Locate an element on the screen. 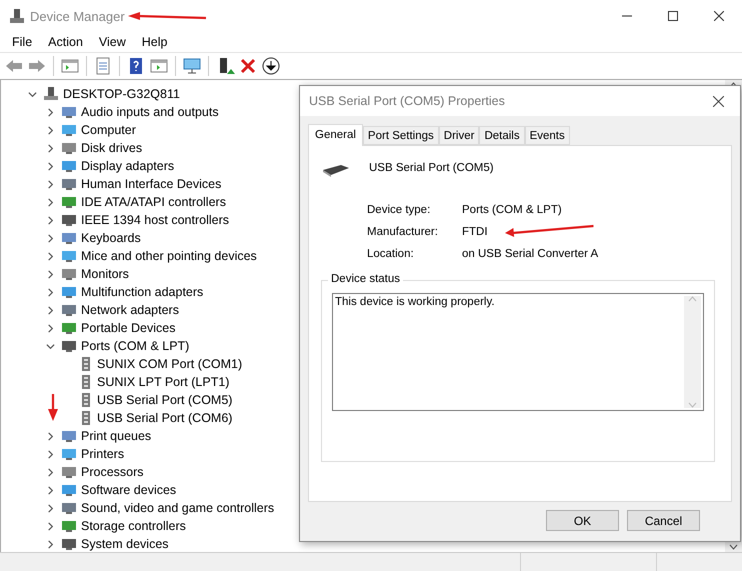 The height and width of the screenshot is (571, 742). property-value: on USB Serial Converter A is located at coordinates (530, 254).